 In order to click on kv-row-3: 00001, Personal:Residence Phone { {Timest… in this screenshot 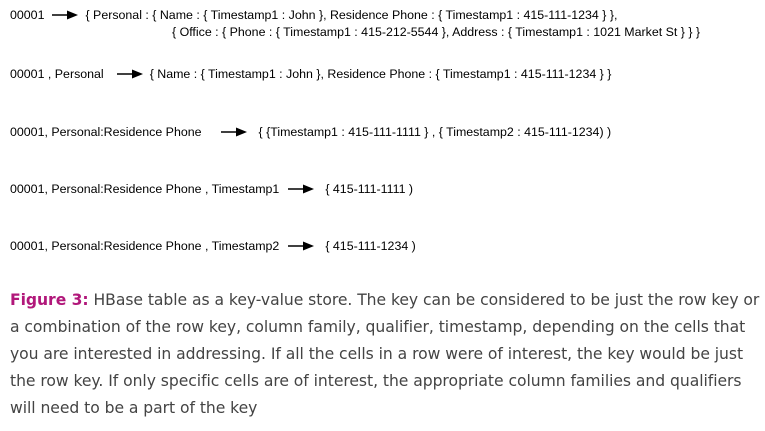, I will do `click(310, 132)`.